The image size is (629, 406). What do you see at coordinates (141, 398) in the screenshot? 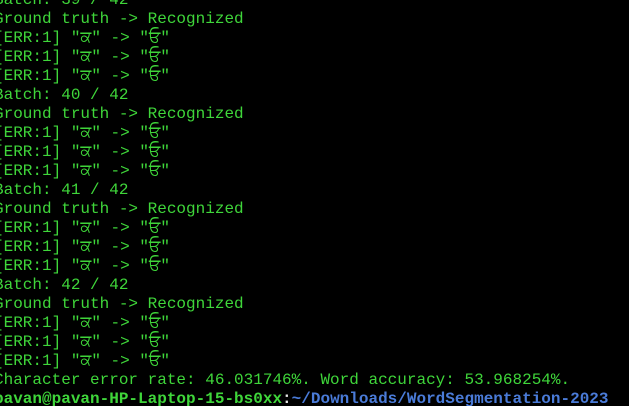
I see `prompt-user-host: pavan@pavan-HP-Laptop-15-bs0xx` at bounding box center [141, 398].